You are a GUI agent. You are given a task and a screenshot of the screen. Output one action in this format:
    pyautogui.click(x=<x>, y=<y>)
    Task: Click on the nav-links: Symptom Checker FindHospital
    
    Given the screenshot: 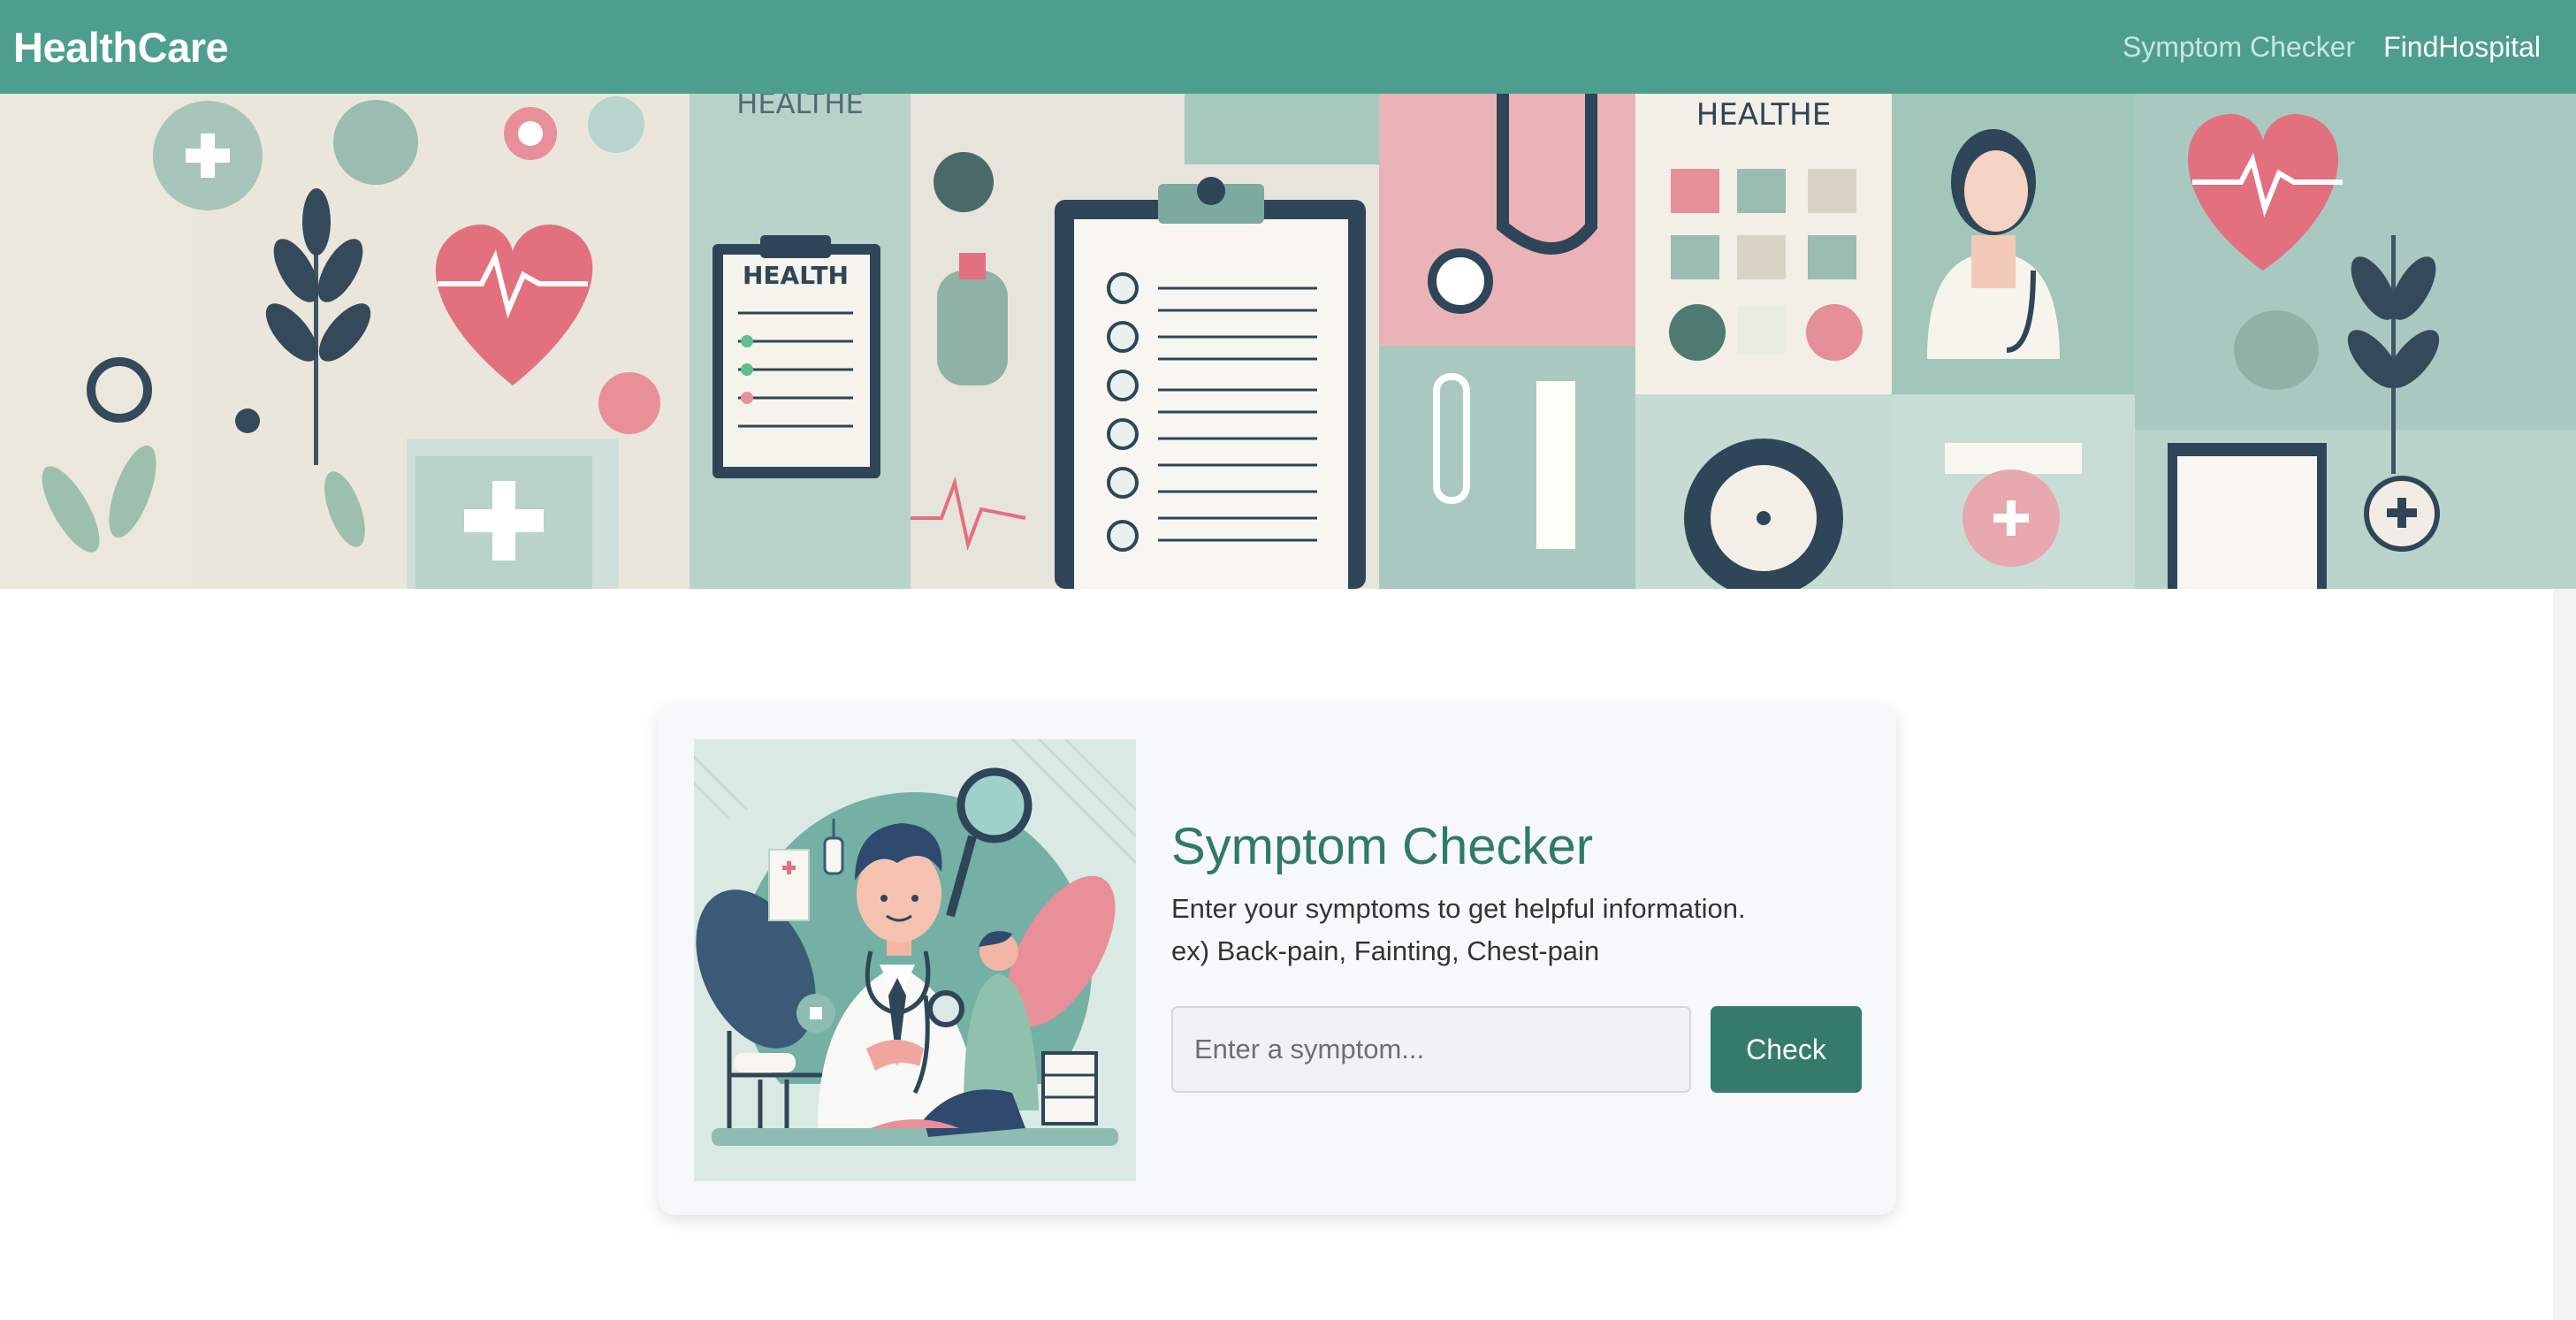 What is the action you would take?
    pyautogui.click(x=2332, y=47)
    